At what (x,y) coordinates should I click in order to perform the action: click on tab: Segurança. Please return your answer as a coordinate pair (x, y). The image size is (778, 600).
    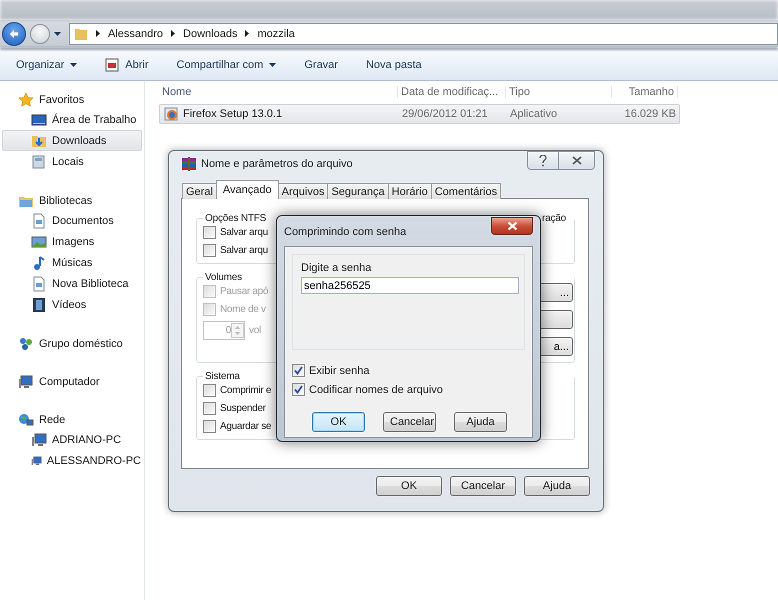
    Looking at the image, I should click on (358, 191).